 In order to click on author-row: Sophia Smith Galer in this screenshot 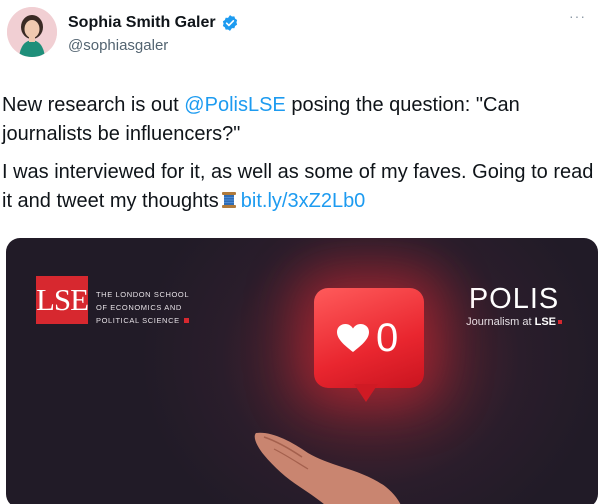, I will do `click(153, 23)`.